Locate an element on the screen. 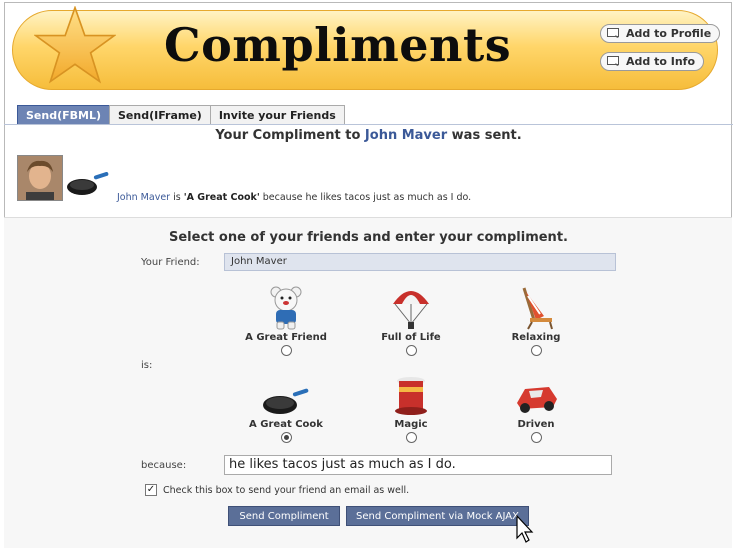 The width and height of the screenshot is (737, 549). option-full-of-life: Full of Life is located at coordinates (411, 319).